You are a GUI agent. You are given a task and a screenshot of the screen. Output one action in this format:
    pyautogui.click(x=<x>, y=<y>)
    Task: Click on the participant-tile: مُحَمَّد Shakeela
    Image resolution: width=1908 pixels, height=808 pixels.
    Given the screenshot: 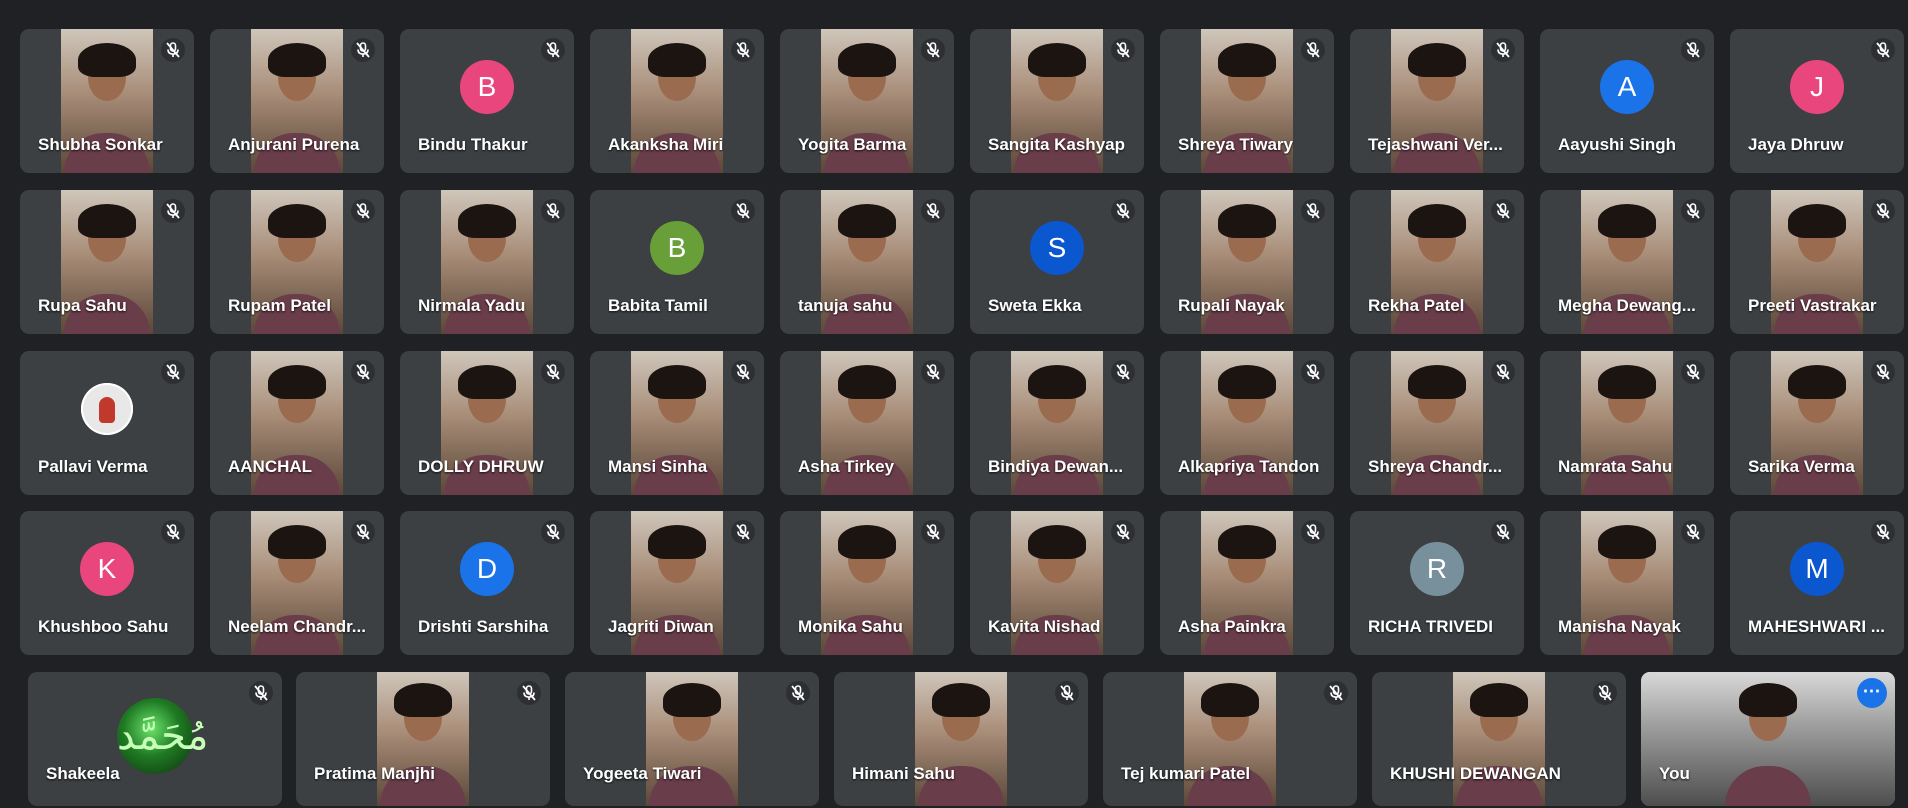 What is the action you would take?
    pyautogui.click(x=155, y=739)
    